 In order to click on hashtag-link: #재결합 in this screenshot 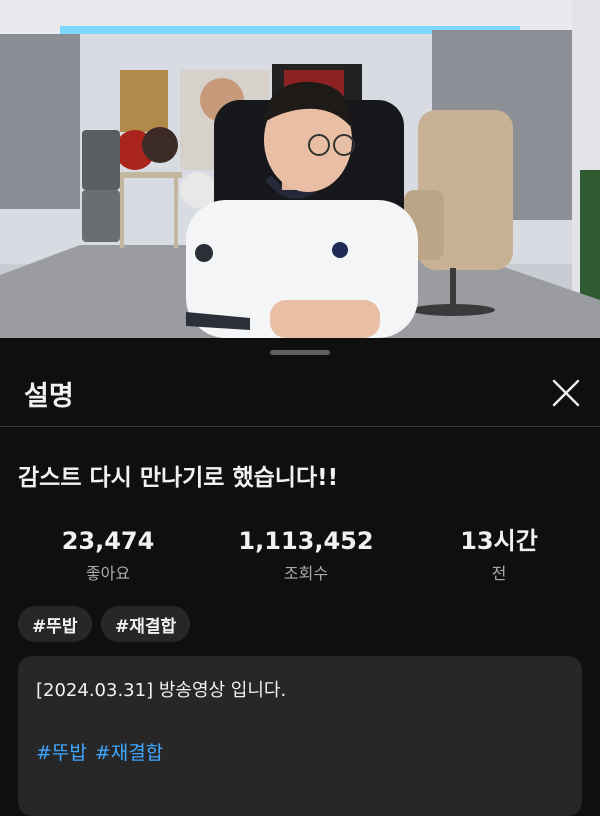, I will do `click(129, 753)`.